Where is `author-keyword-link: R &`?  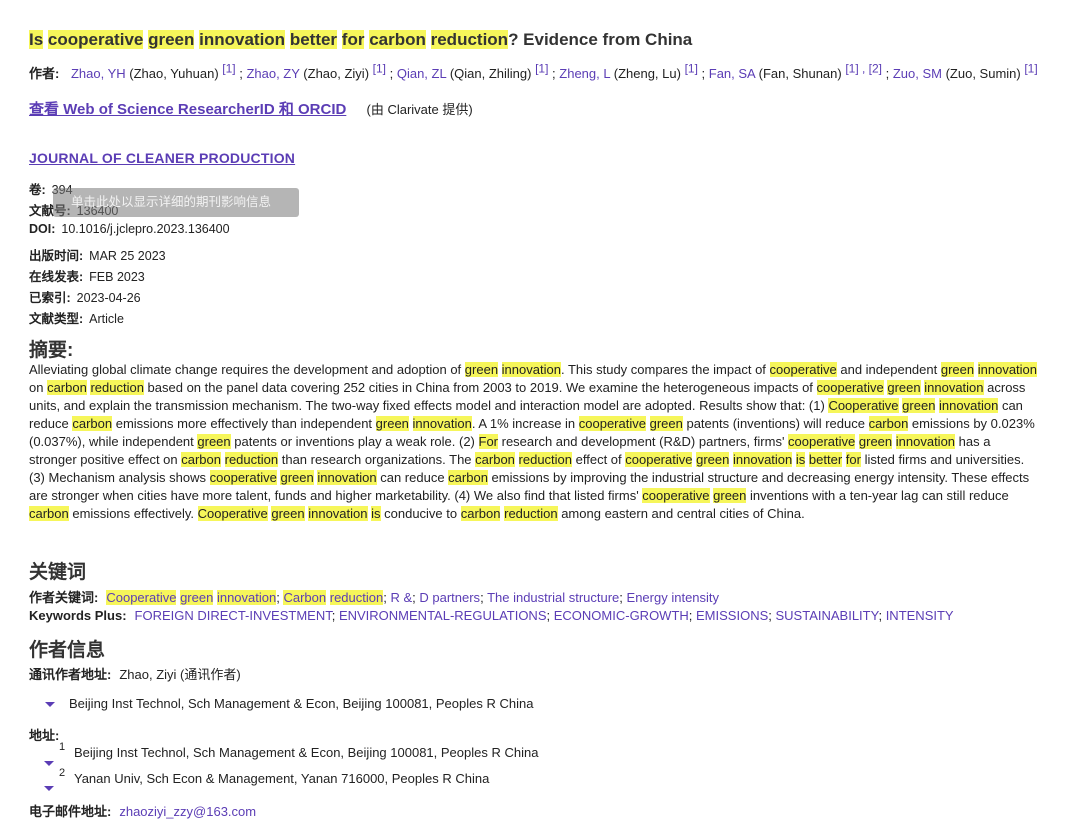
author-keyword-link: R & is located at coordinates (401, 597).